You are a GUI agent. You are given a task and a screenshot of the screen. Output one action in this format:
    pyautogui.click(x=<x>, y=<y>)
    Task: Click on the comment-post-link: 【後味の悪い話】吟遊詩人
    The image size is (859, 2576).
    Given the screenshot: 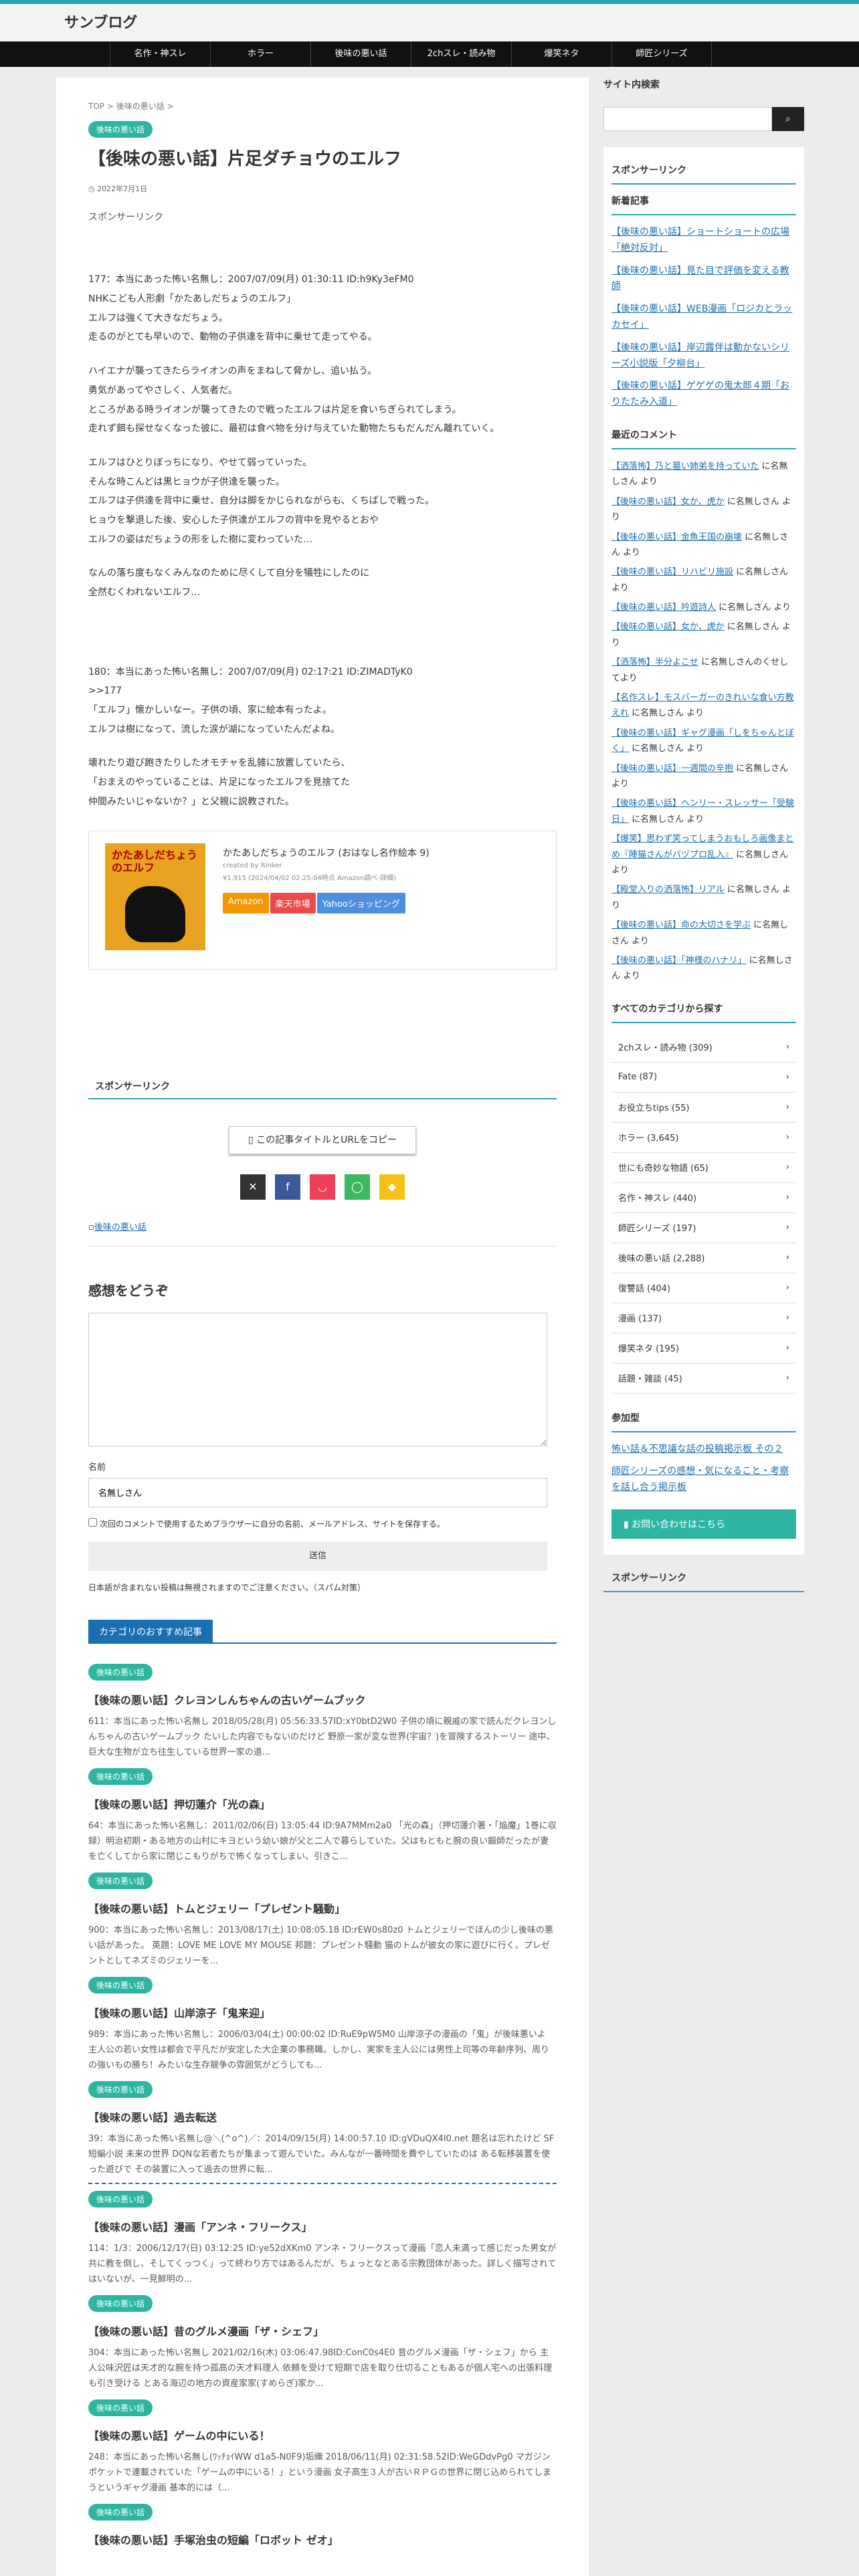 What is the action you would take?
    pyautogui.click(x=663, y=608)
    